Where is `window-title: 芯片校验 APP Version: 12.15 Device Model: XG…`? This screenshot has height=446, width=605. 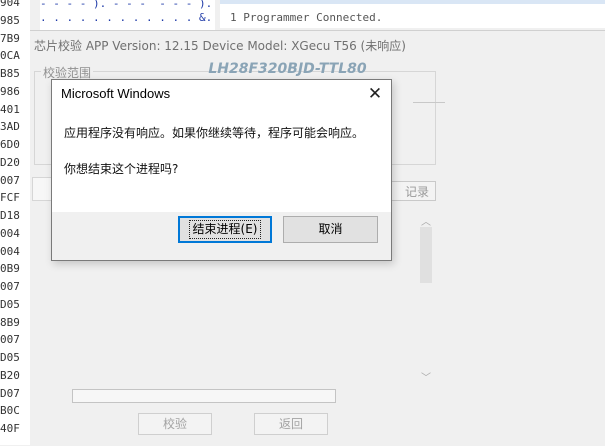
window-title: 芯片校验 APP Version: 12.15 Device Model: XG… is located at coordinates (220, 46).